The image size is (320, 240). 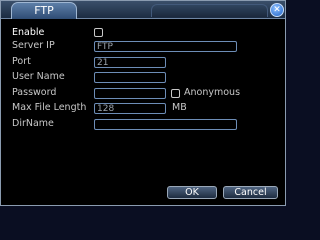 I want to click on server-ip-label: Server IP, so click(x=33, y=45).